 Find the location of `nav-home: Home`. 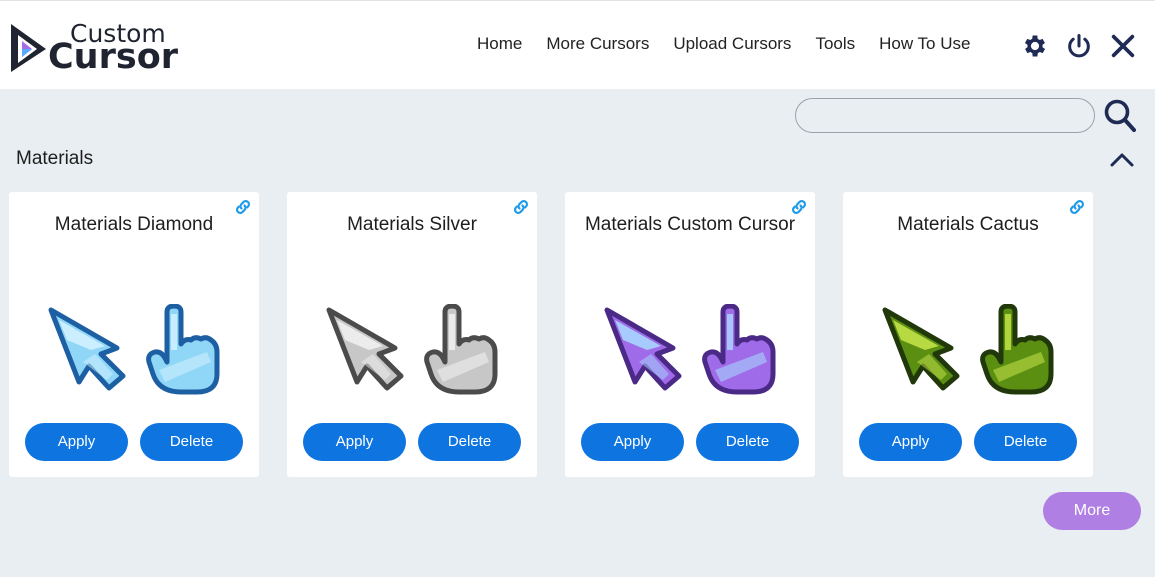

nav-home: Home is located at coordinates (499, 44).